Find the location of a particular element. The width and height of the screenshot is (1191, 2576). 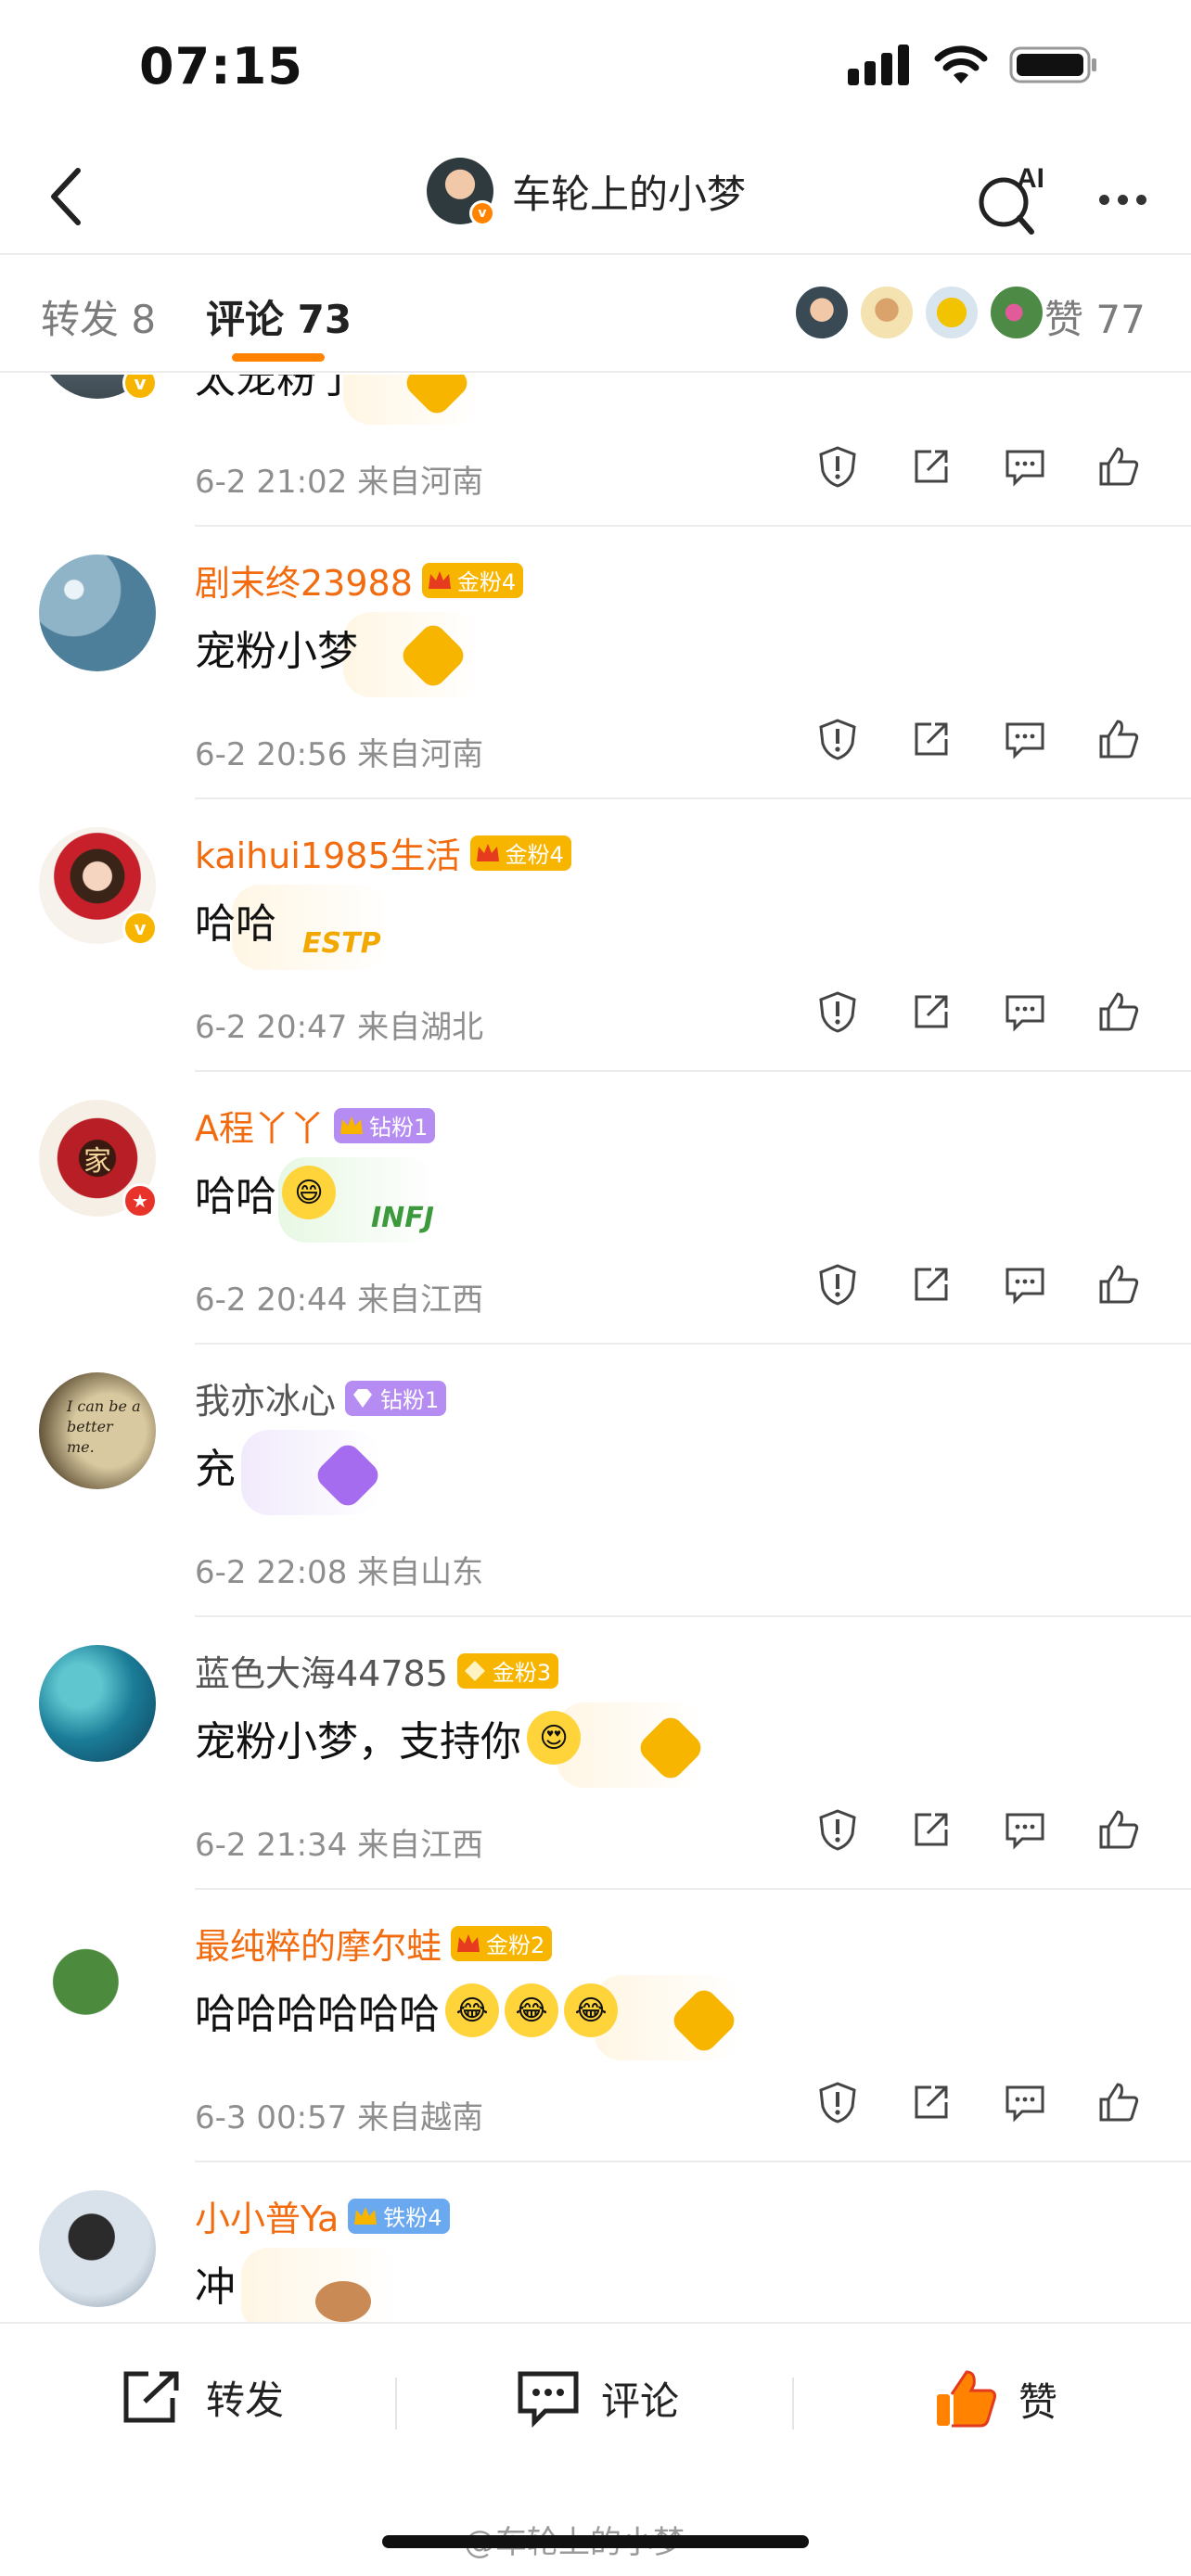

back-button is located at coordinates (65, 196).